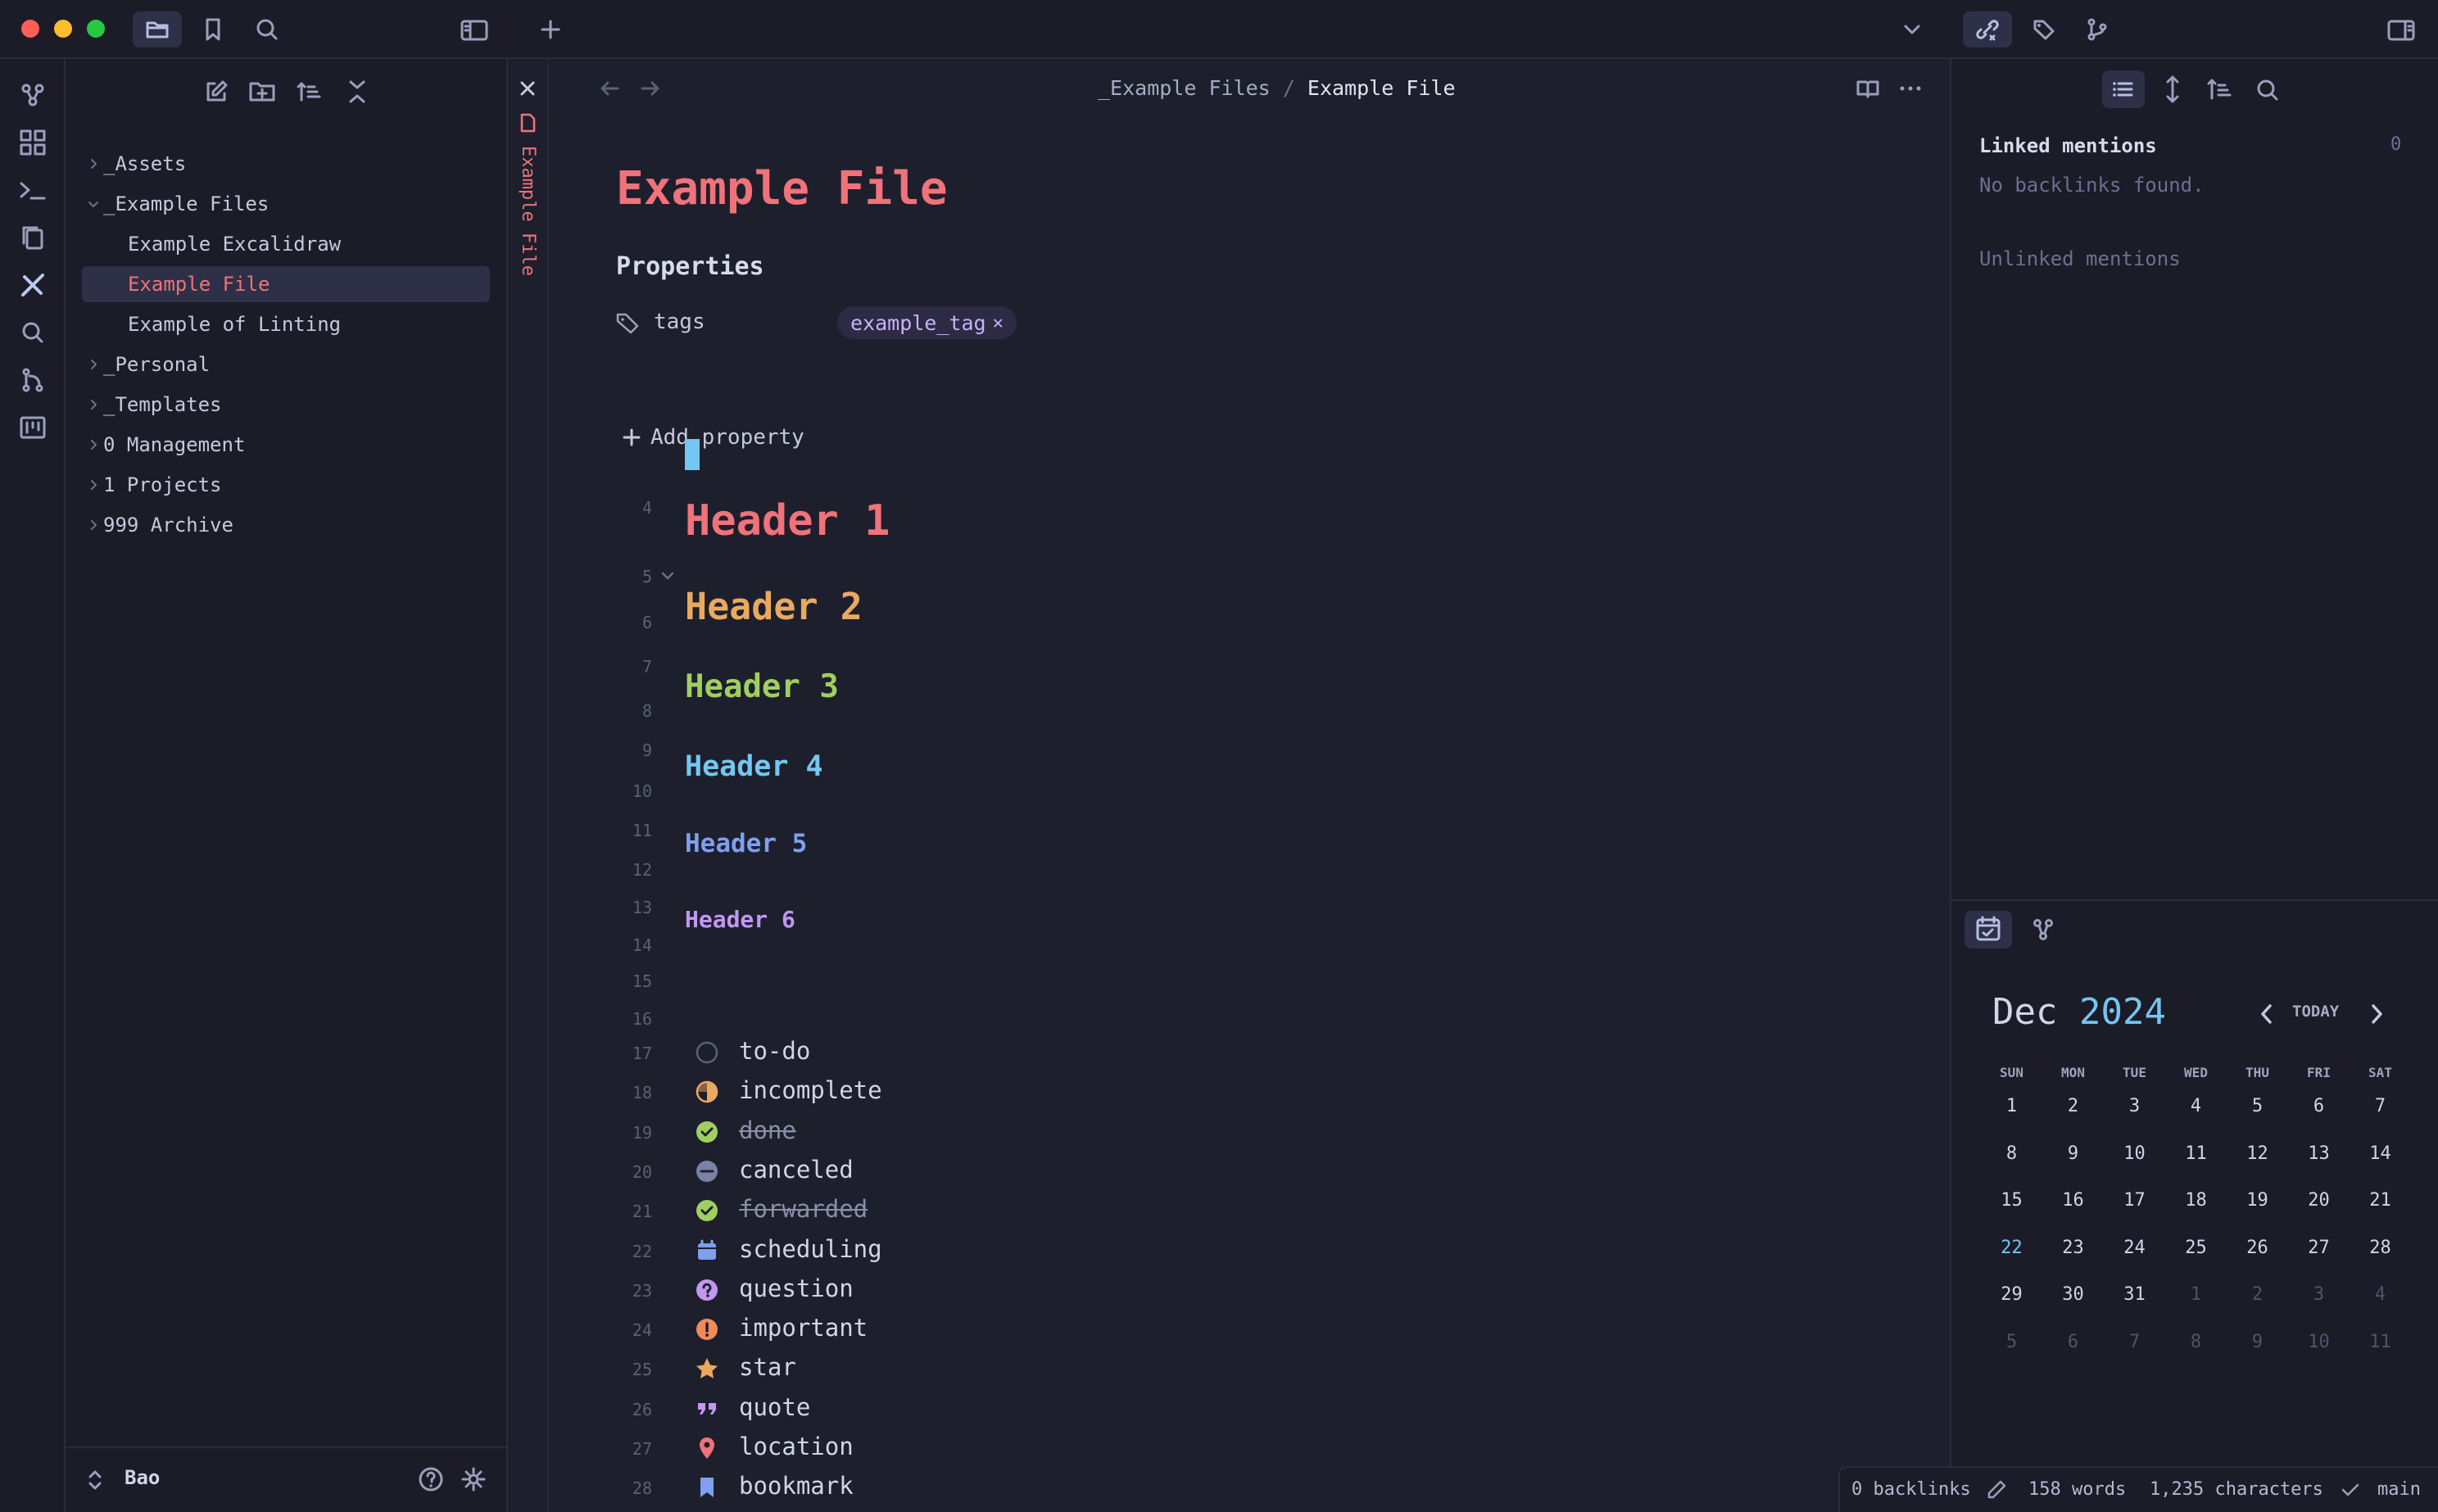 Image resolution: width=2438 pixels, height=1512 pixels. Describe the element at coordinates (707, 1092) in the screenshot. I see `half-circle-icon` at that location.